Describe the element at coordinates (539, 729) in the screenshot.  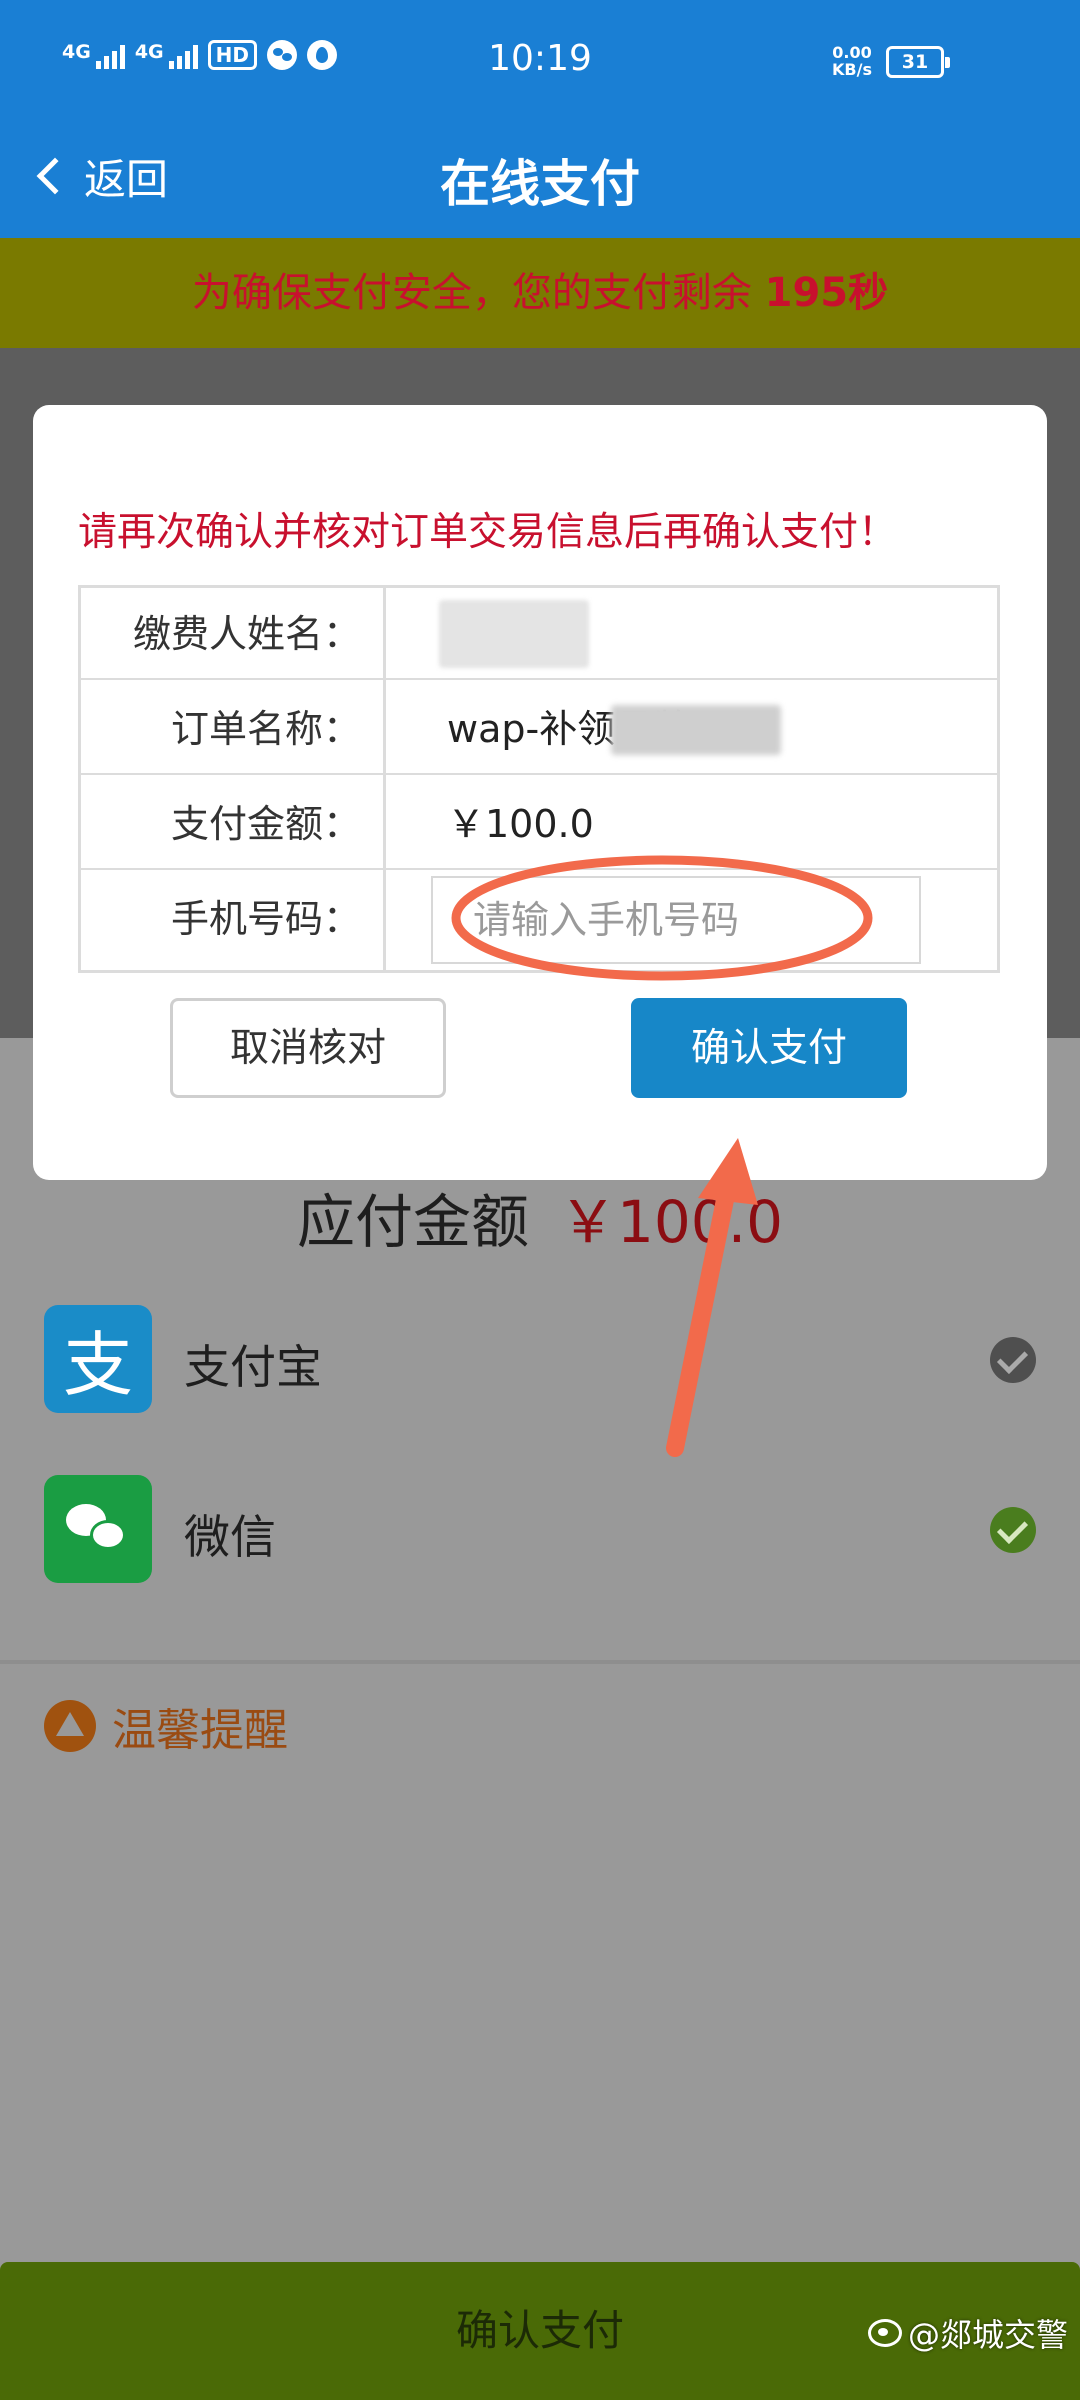
I see `table-row-order-name: 订单名称： wap-补领号牌` at that location.